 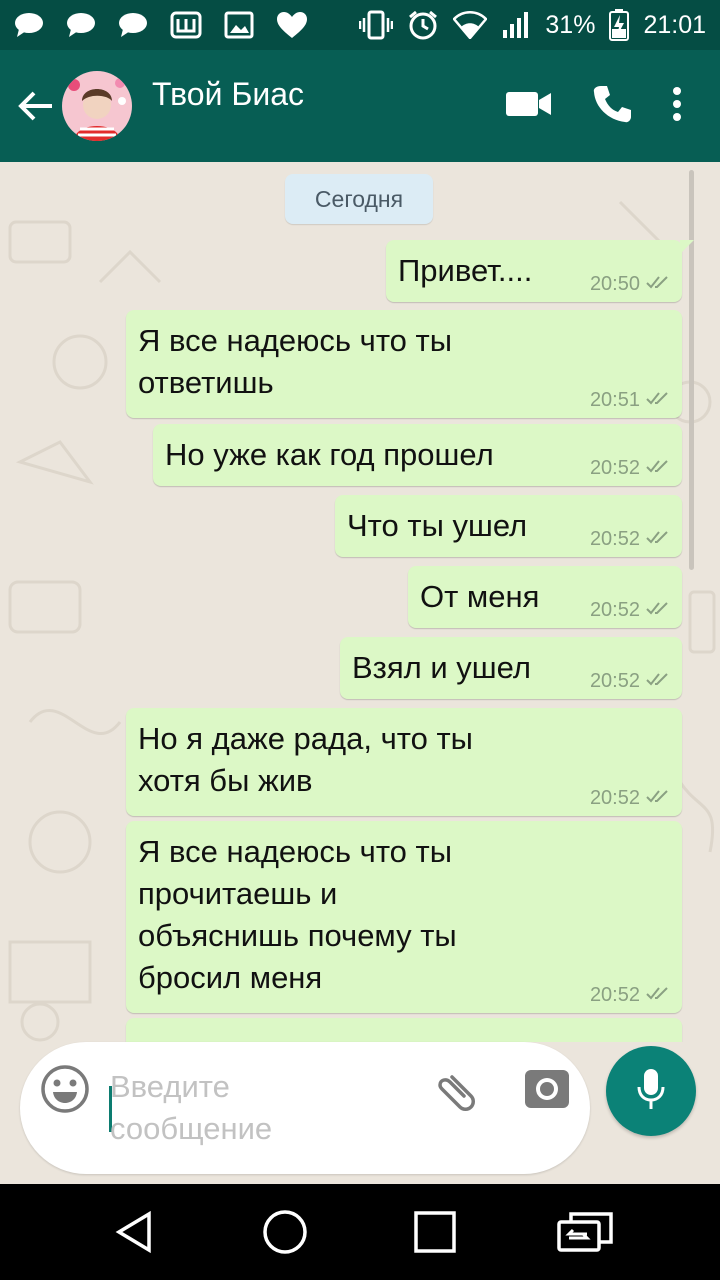 What do you see at coordinates (674, 24) in the screenshot?
I see `clock: 21:01` at bounding box center [674, 24].